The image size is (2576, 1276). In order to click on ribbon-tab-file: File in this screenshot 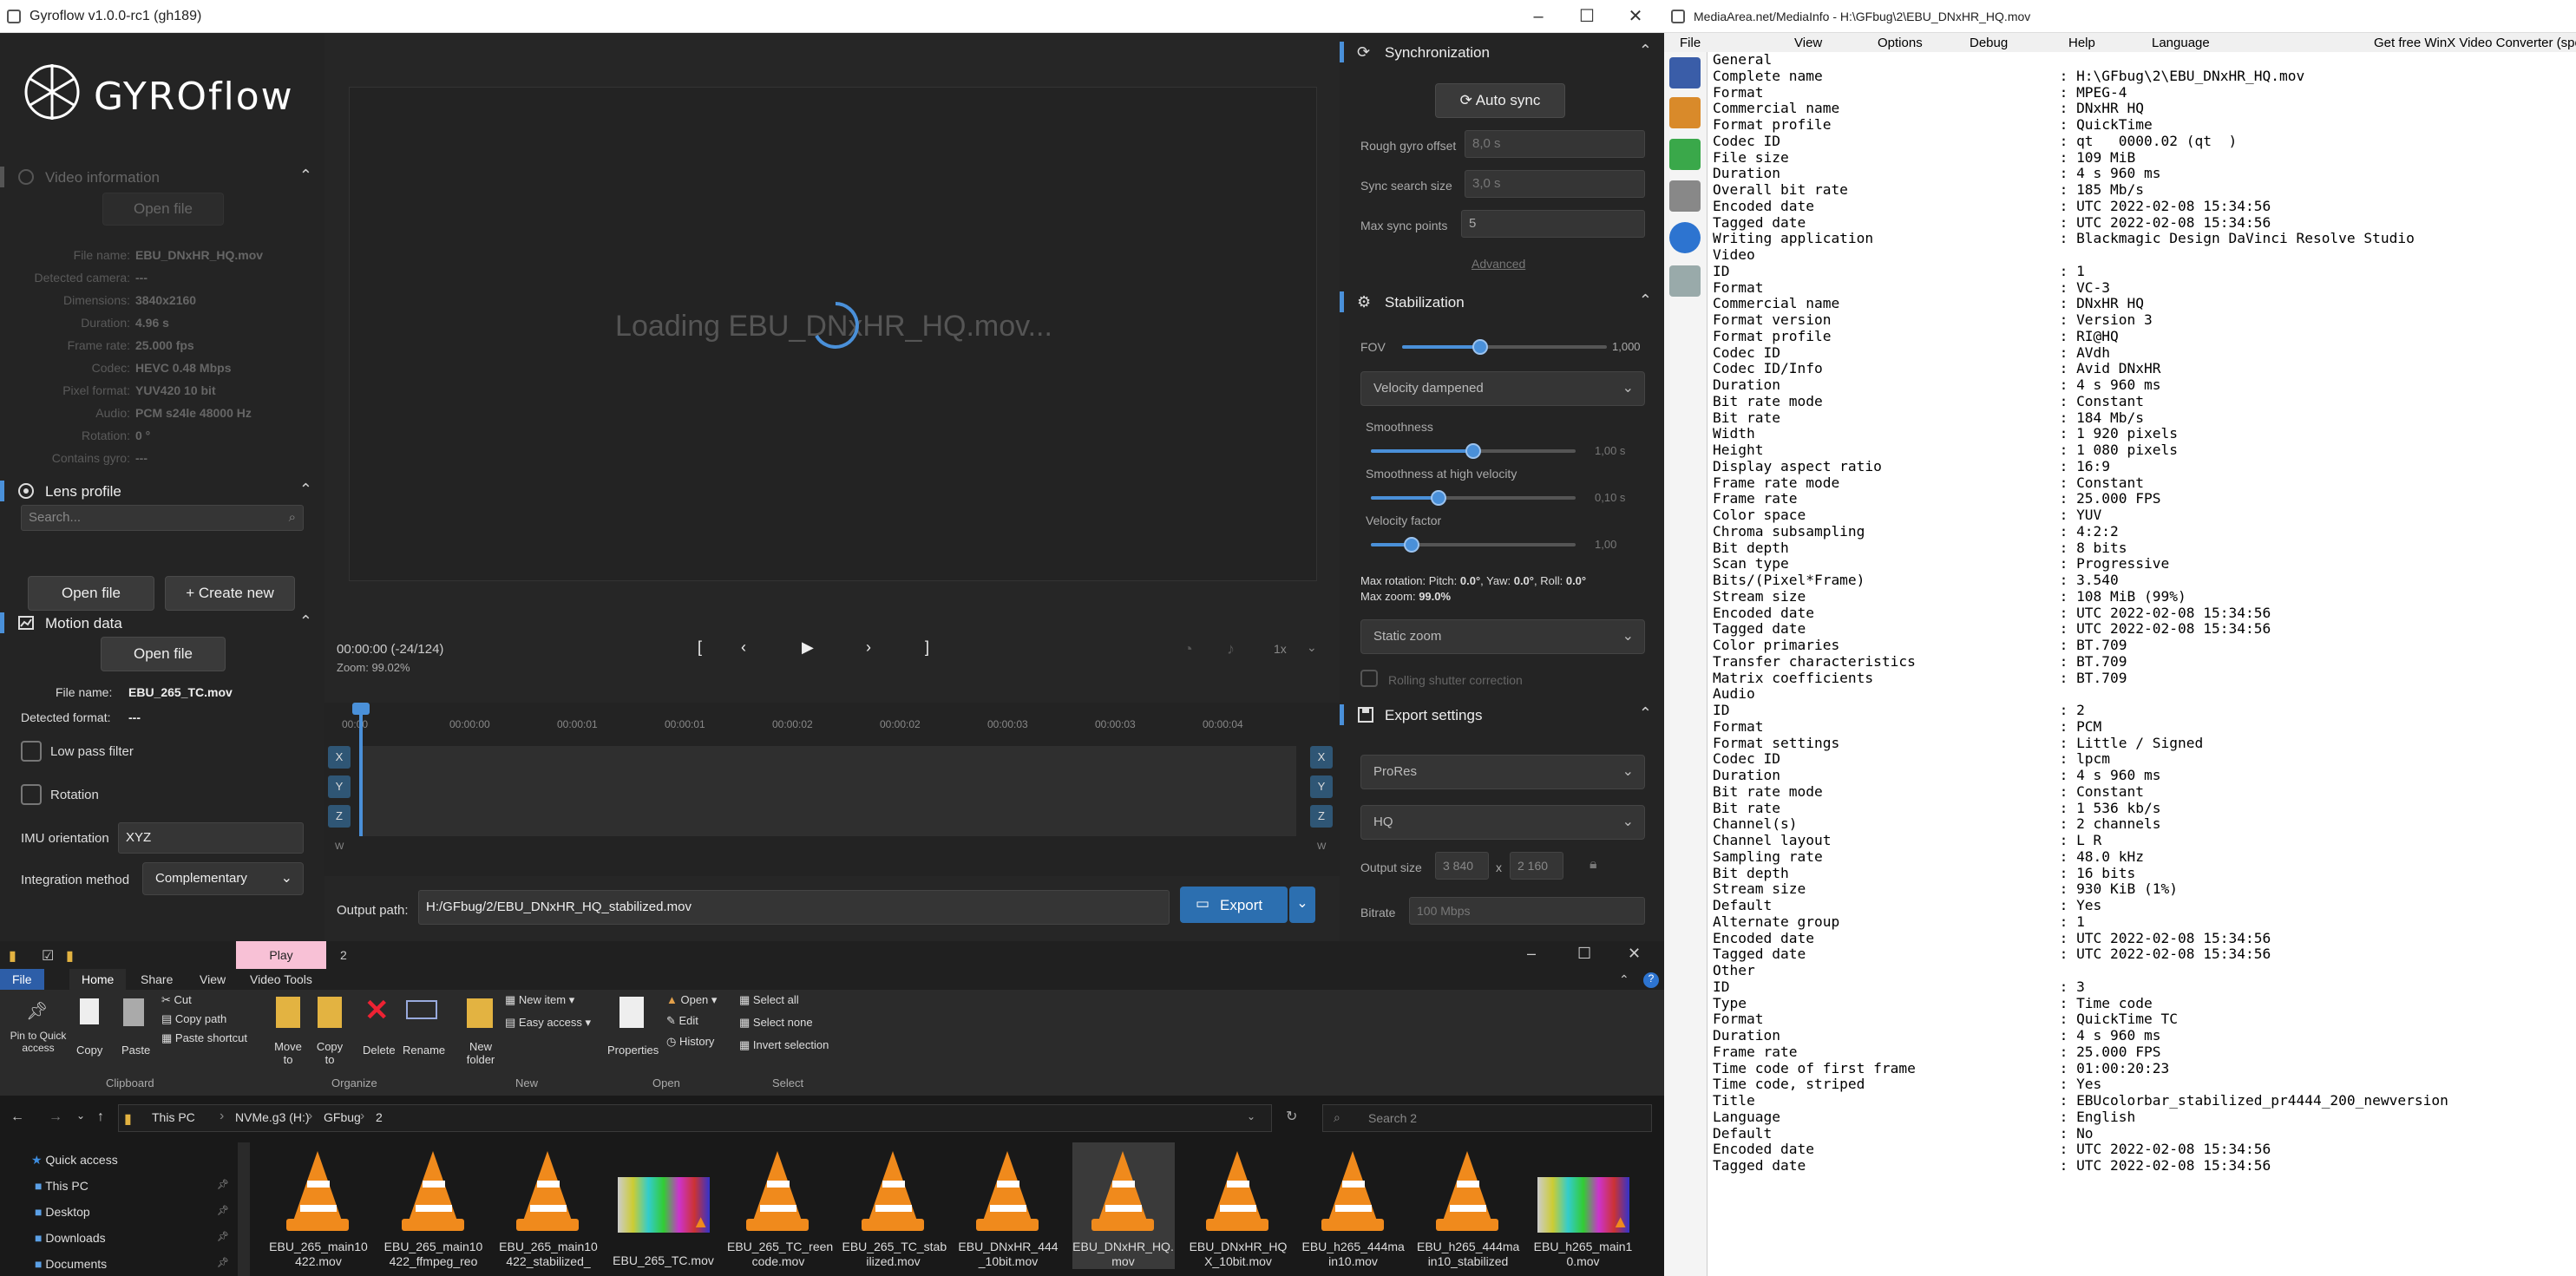, I will do `click(22, 980)`.